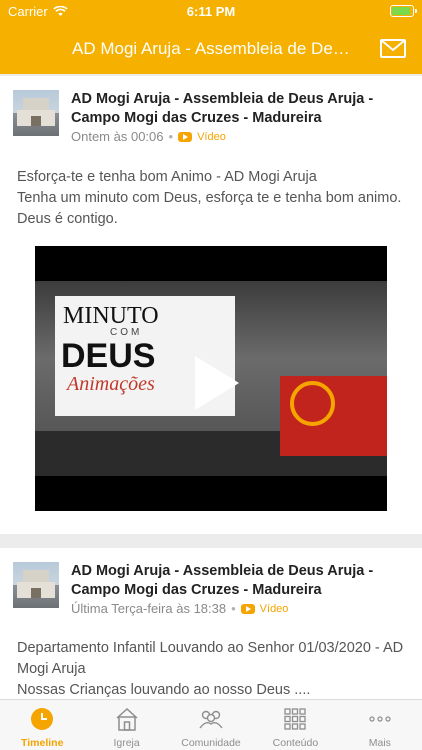 Image resolution: width=422 pixels, height=750 pixels. Describe the element at coordinates (312, 403) in the screenshot. I see `flame-logo-icon` at that location.